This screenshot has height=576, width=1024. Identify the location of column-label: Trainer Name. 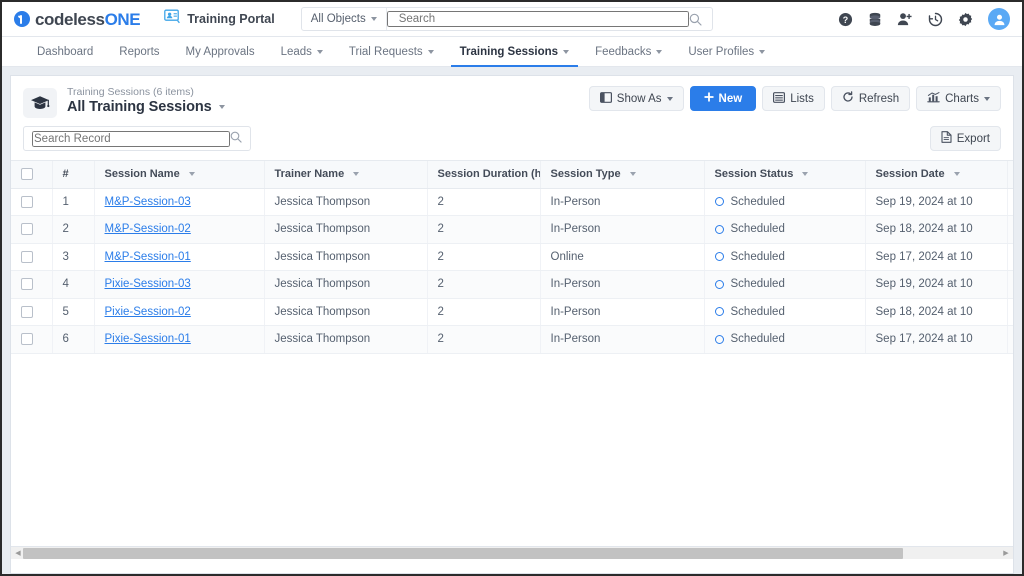
(309, 174).